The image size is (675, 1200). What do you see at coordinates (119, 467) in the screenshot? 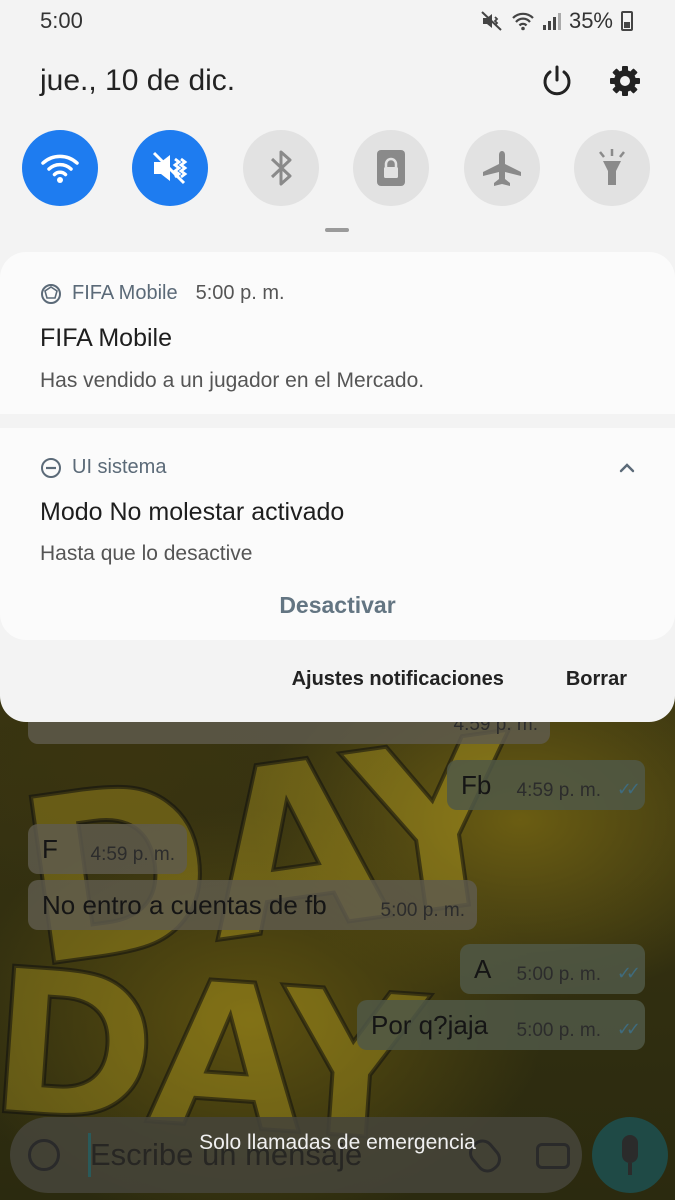
I see `notification-app-name: UI sistema` at bounding box center [119, 467].